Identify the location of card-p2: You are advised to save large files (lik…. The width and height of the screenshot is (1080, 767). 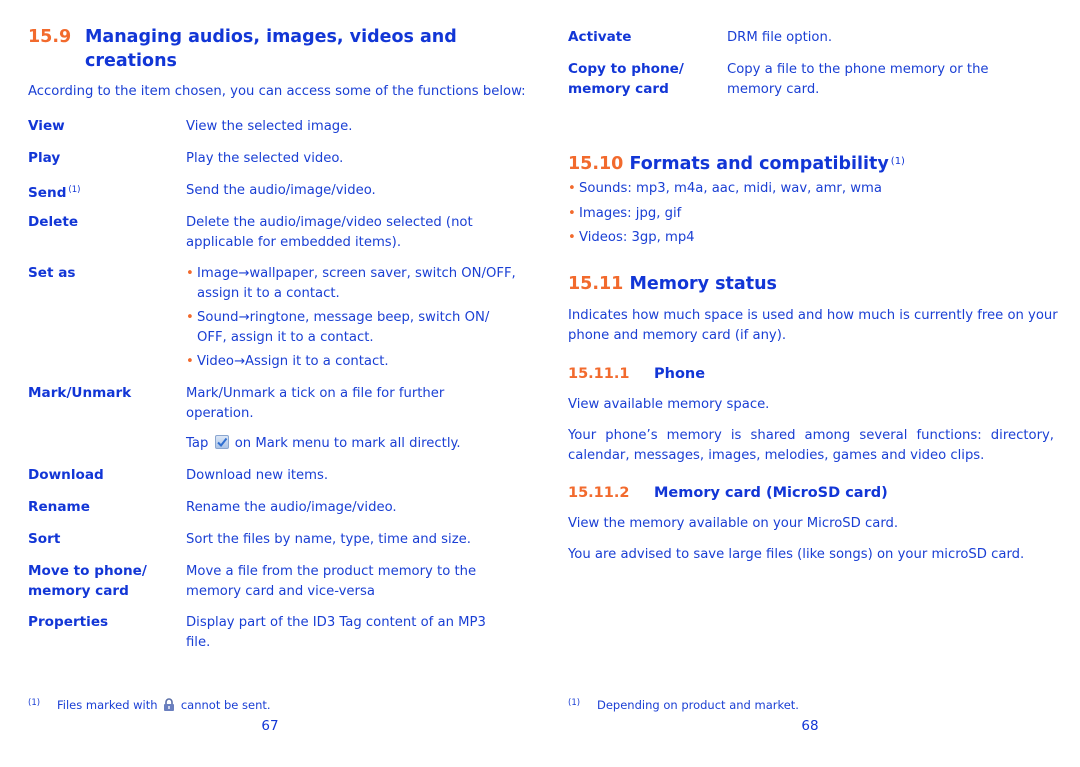
(796, 554).